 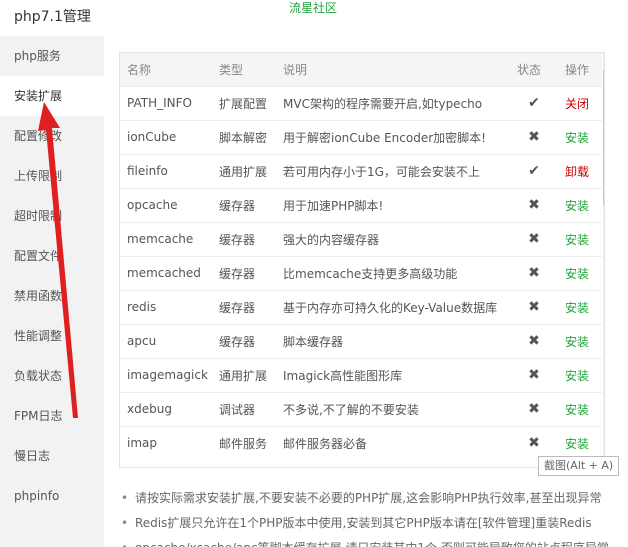 What do you see at coordinates (52, 136) in the screenshot?
I see `sidebar-item-2: 配置修改` at bounding box center [52, 136].